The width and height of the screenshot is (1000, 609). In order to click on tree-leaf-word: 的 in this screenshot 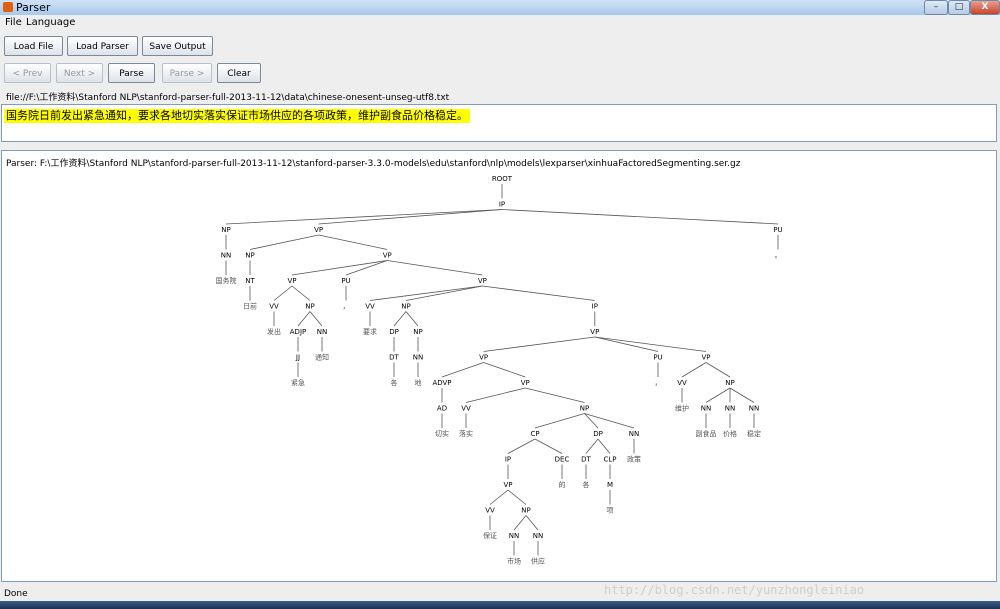, I will do `click(562, 484)`.